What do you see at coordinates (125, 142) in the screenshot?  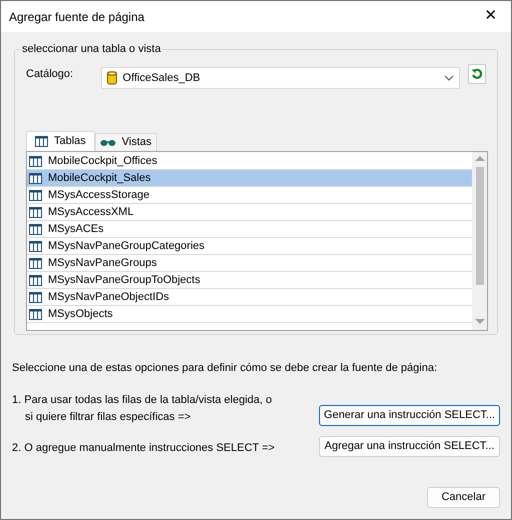 I see `tab: Vistas` at bounding box center [125, 142].